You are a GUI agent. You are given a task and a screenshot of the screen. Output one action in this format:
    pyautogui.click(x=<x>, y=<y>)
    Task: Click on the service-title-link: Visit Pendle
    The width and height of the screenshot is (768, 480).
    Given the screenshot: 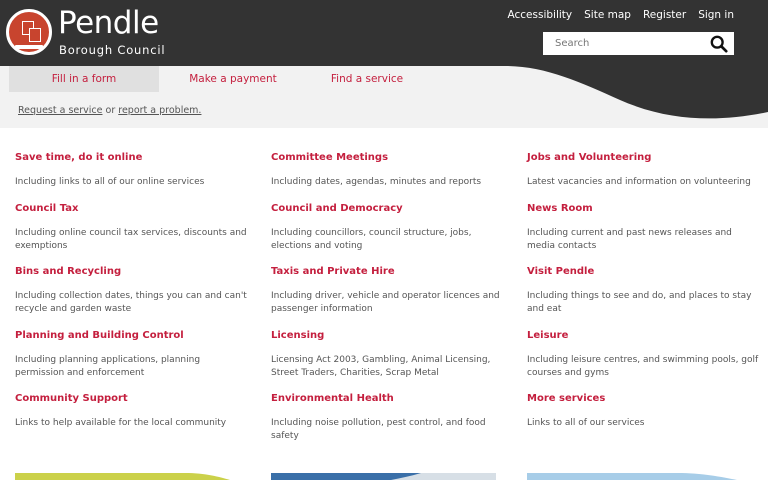 What is the action you would take?
    pyautogui.click(x=643, y=271)
    